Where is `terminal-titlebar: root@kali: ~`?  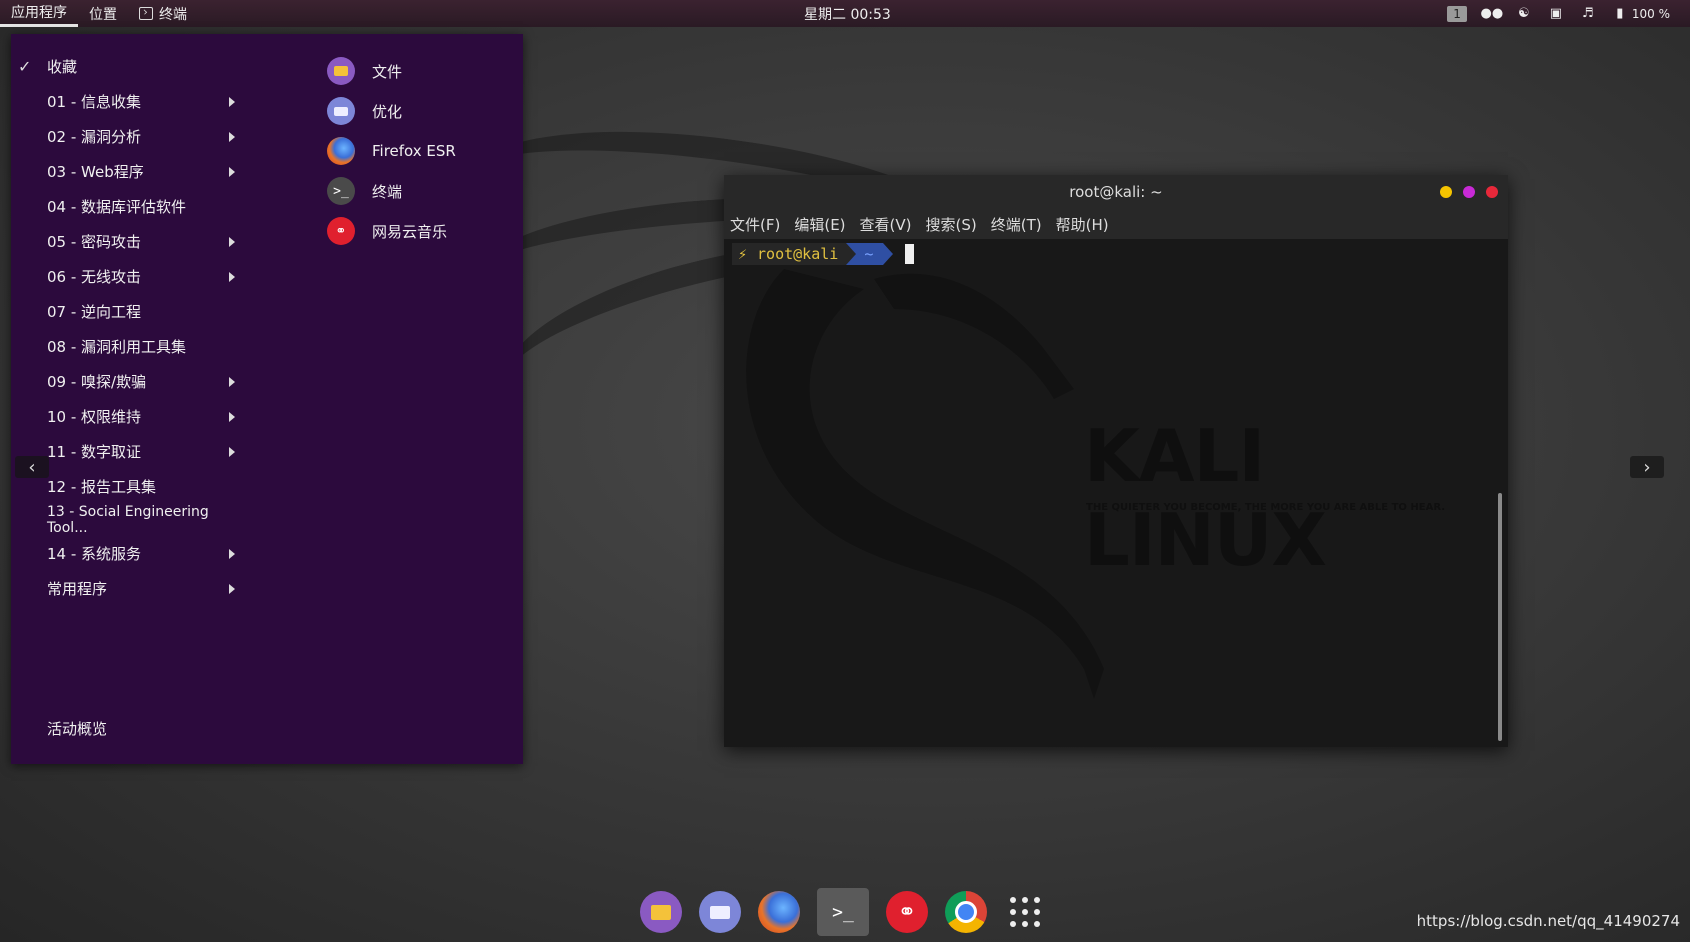
terminal-titlebar: root@kali: ~ is located at coordinates (1116, 192).